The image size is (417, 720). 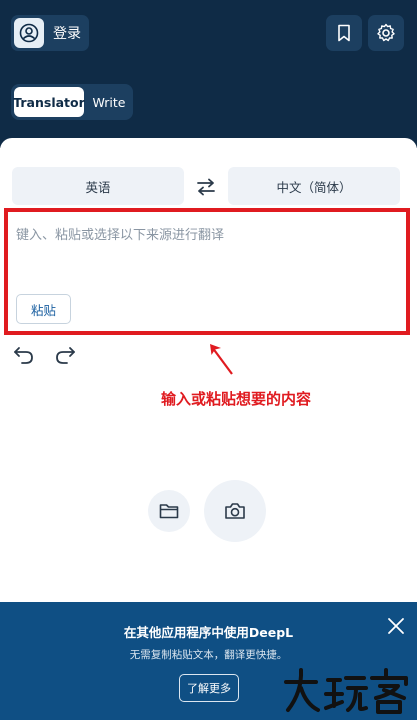 I want to click on undo-button, so click(x=24, y=355).